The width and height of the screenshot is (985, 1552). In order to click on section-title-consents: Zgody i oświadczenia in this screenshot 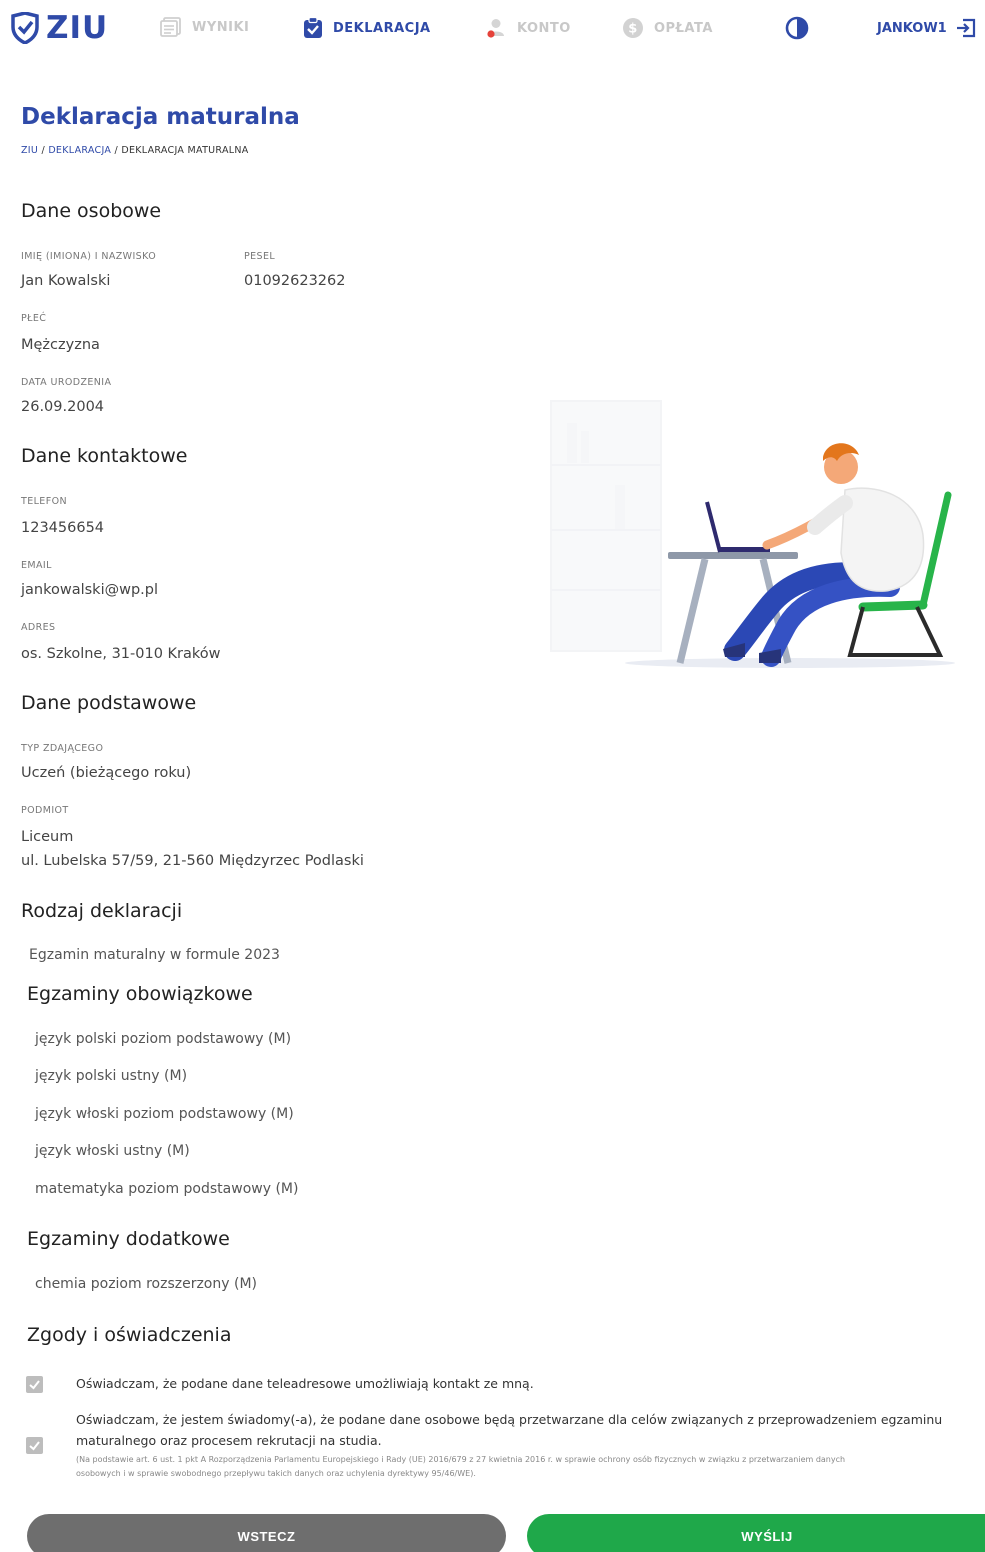, I will do `click(129, 1335)`.